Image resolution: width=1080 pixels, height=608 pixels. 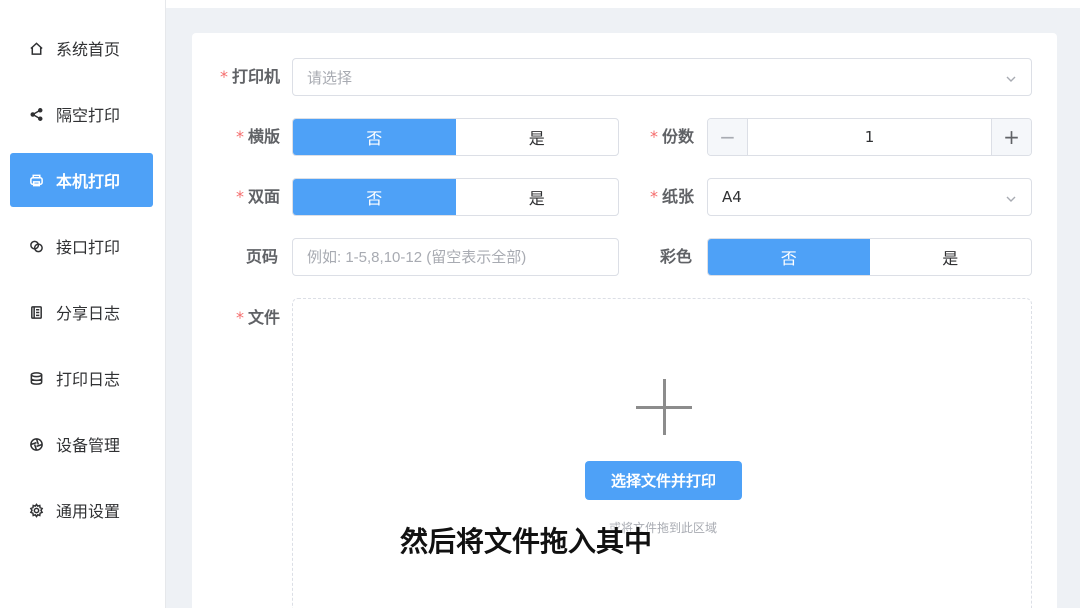 I want to click on sidebar-item-general-settings: 通用设置, so click(x=81, y=510).